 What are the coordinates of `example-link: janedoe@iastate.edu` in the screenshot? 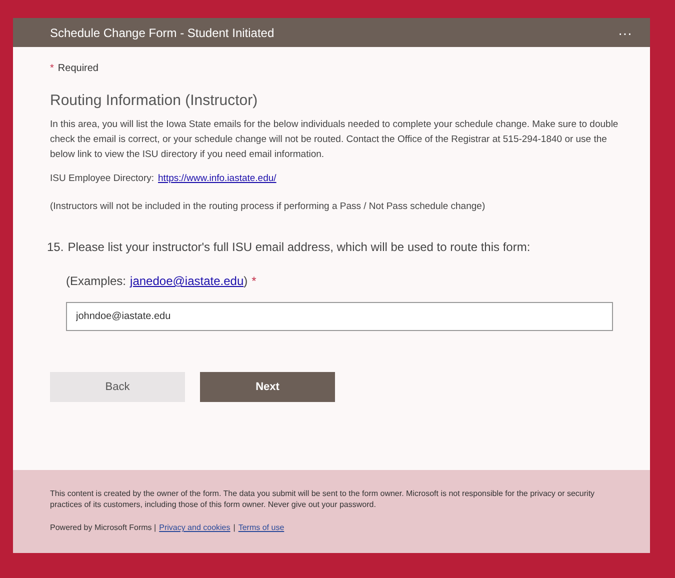 It's located at (187, 281).